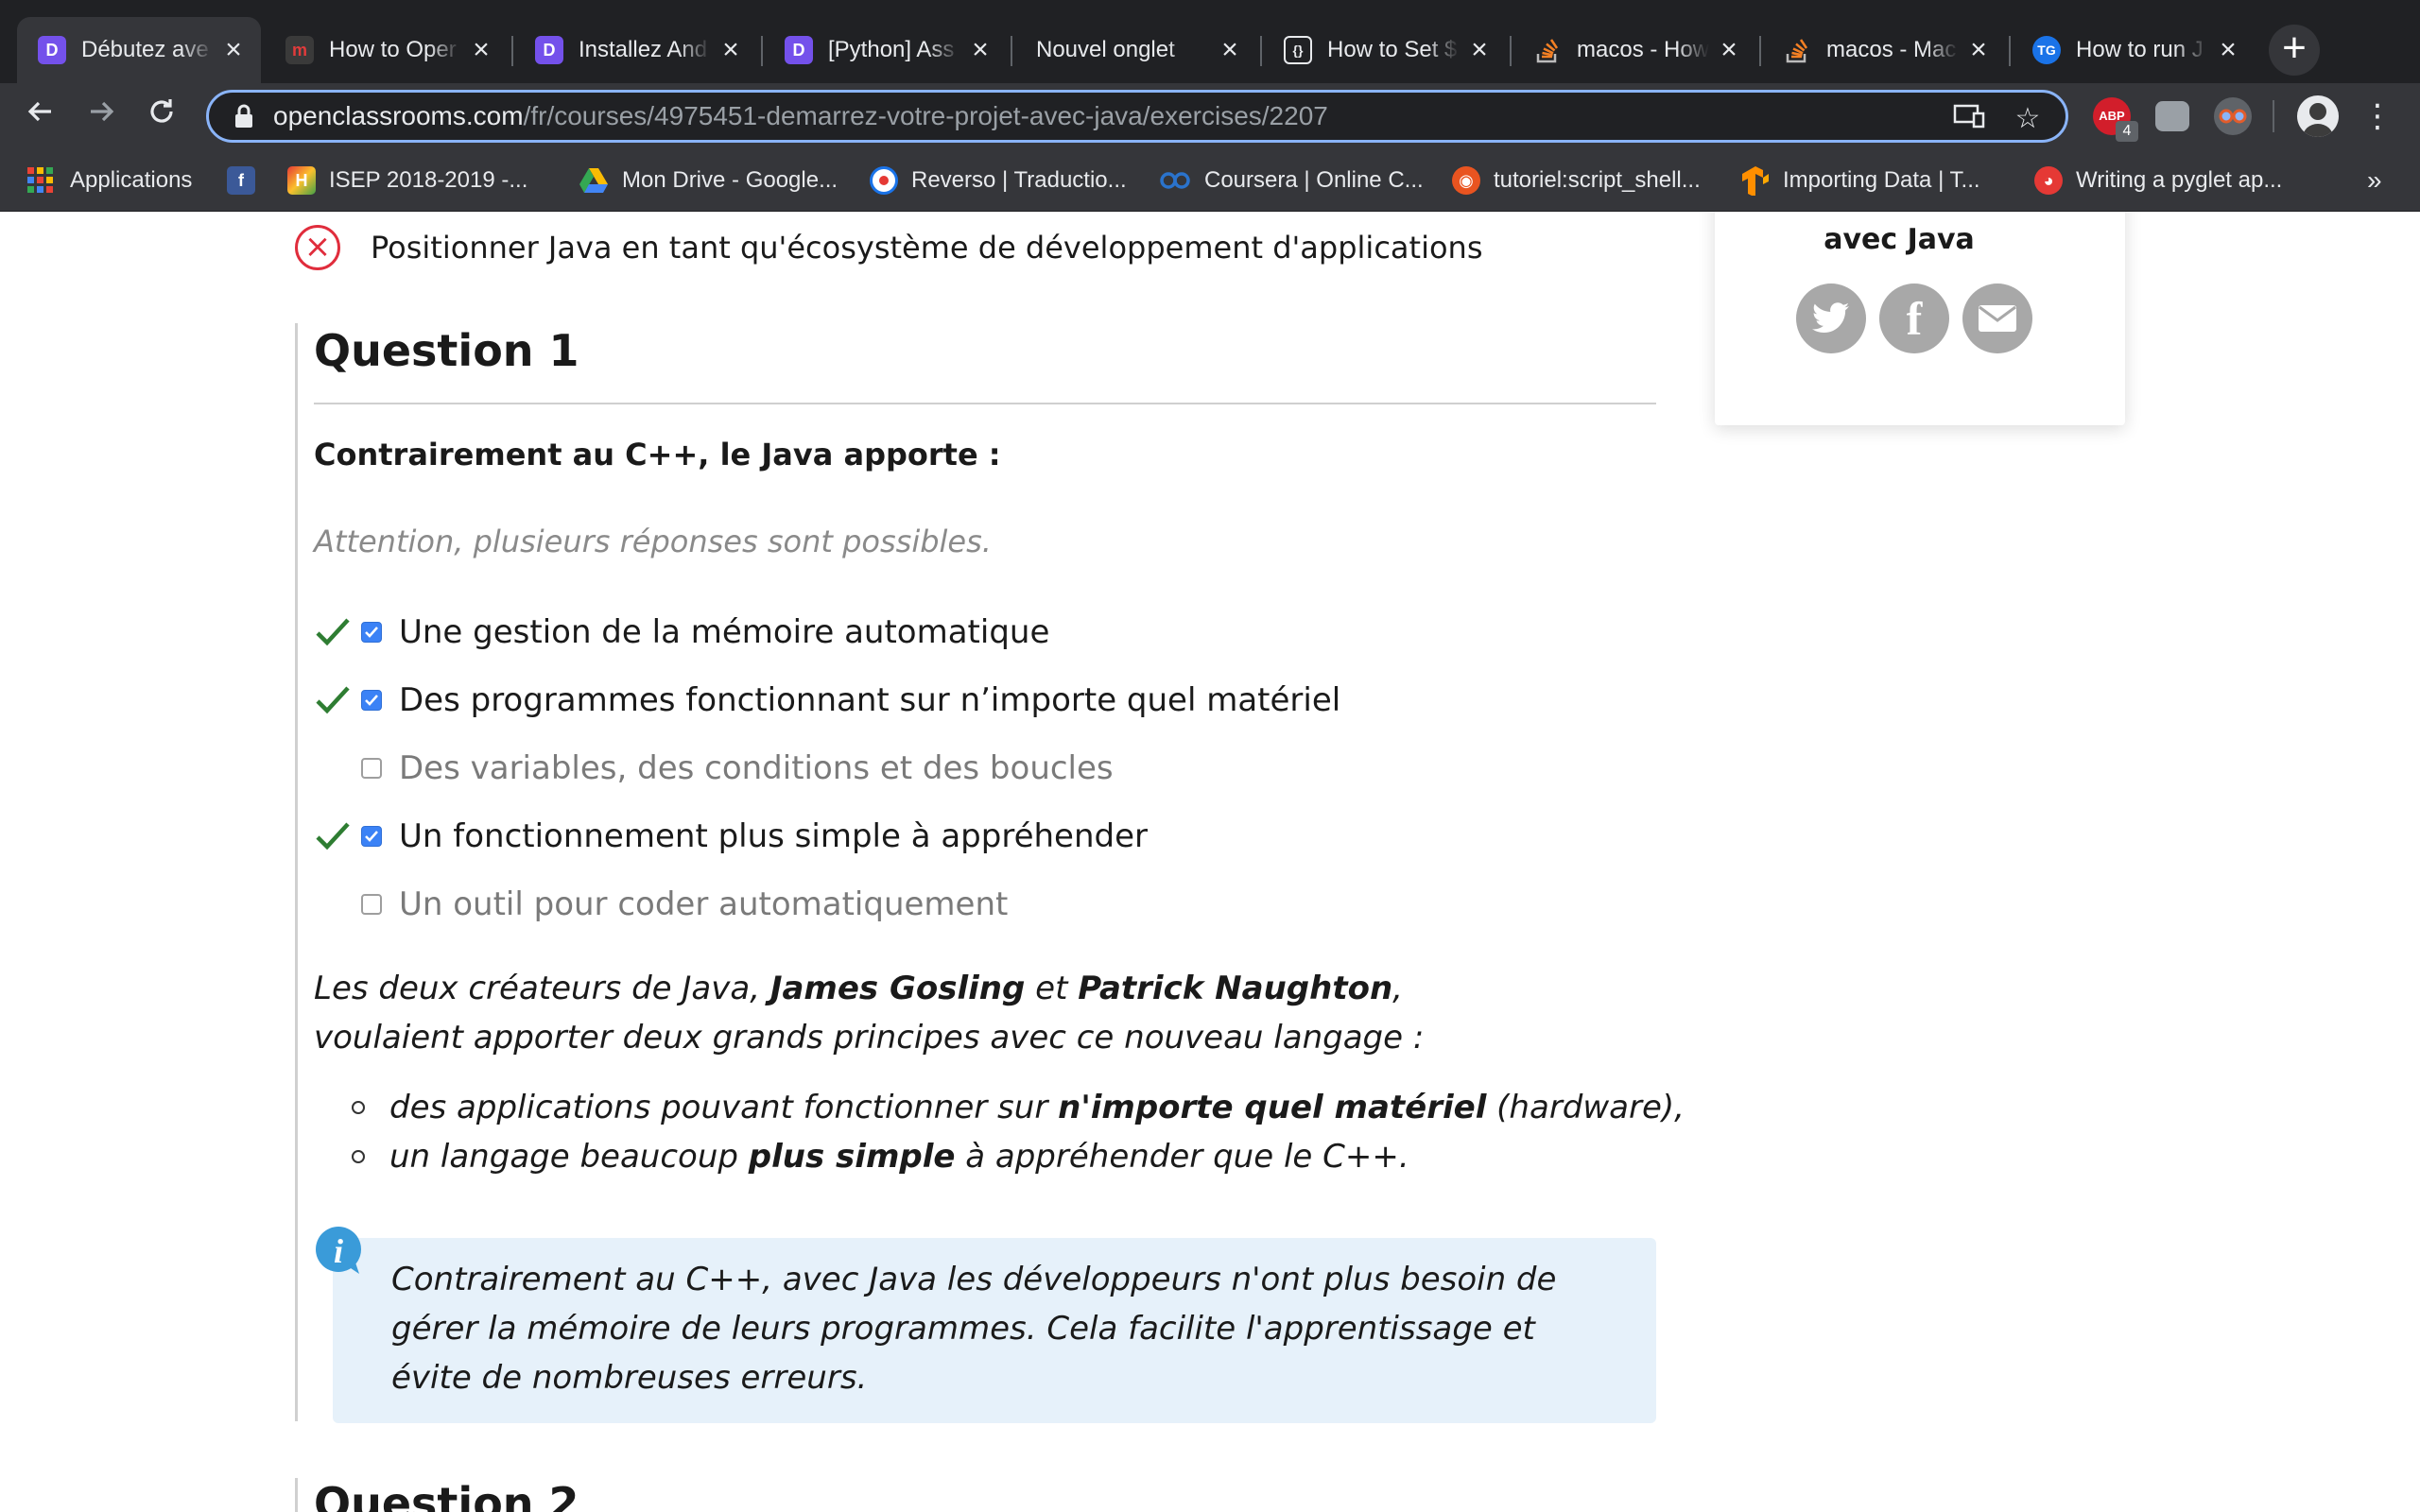  I want to click on tab-3: D [Python] Ass ×, so click(886, 50).